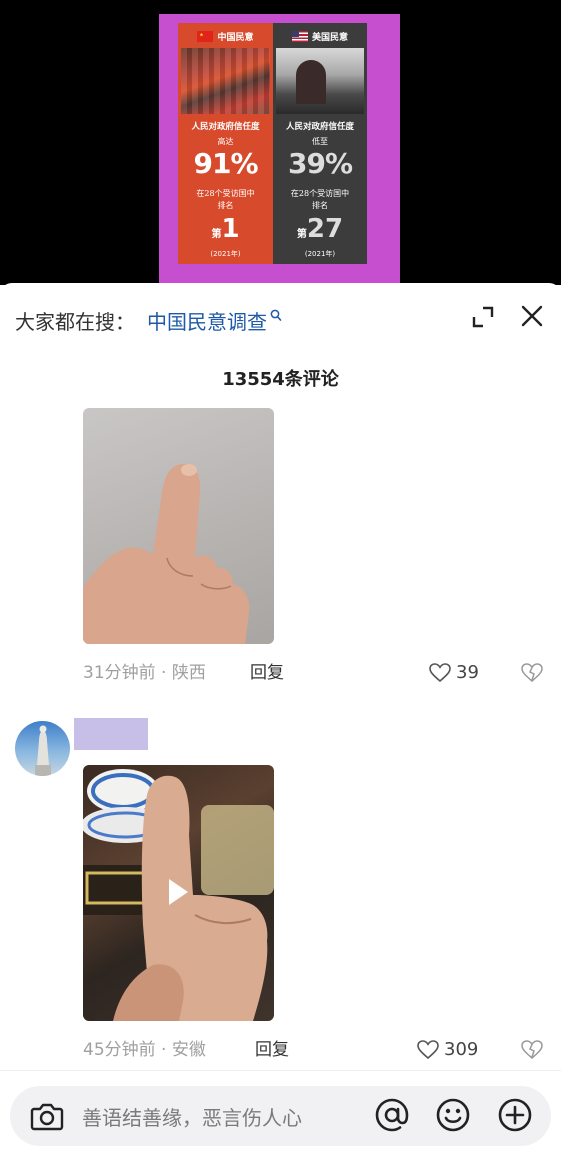  Describe the element at coordinates (192, 1116) in the screenshot. I see `comment-input-placeholder: 善语结善缘，恶言伤人心` at that location.